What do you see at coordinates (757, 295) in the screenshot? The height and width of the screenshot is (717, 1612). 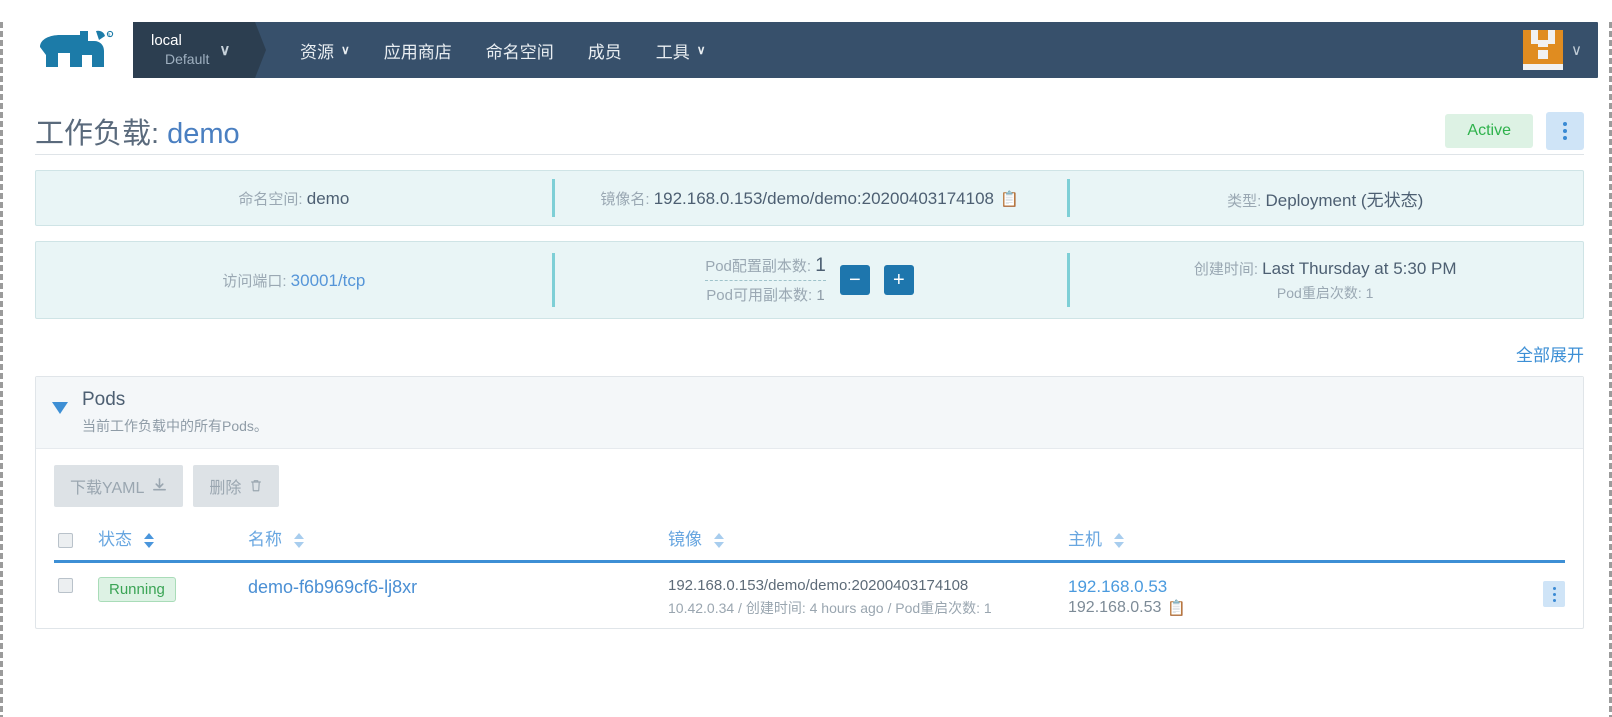 I see `pod-scale-available-label: Pod可用副本数` at bounding box center [757, 295].